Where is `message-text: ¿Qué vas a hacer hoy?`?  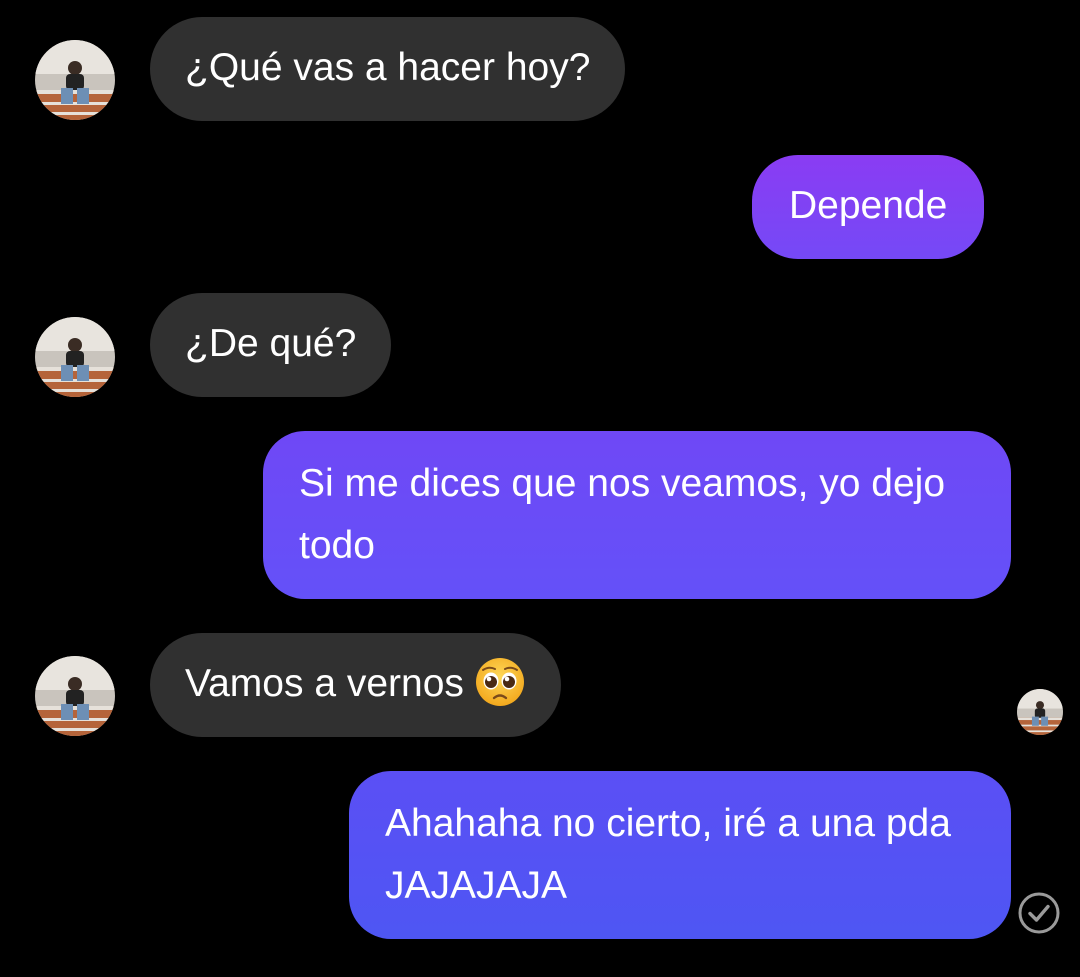 message-text: ¿Qué vas a hacer hoy? is located at coordinates (388, 67).